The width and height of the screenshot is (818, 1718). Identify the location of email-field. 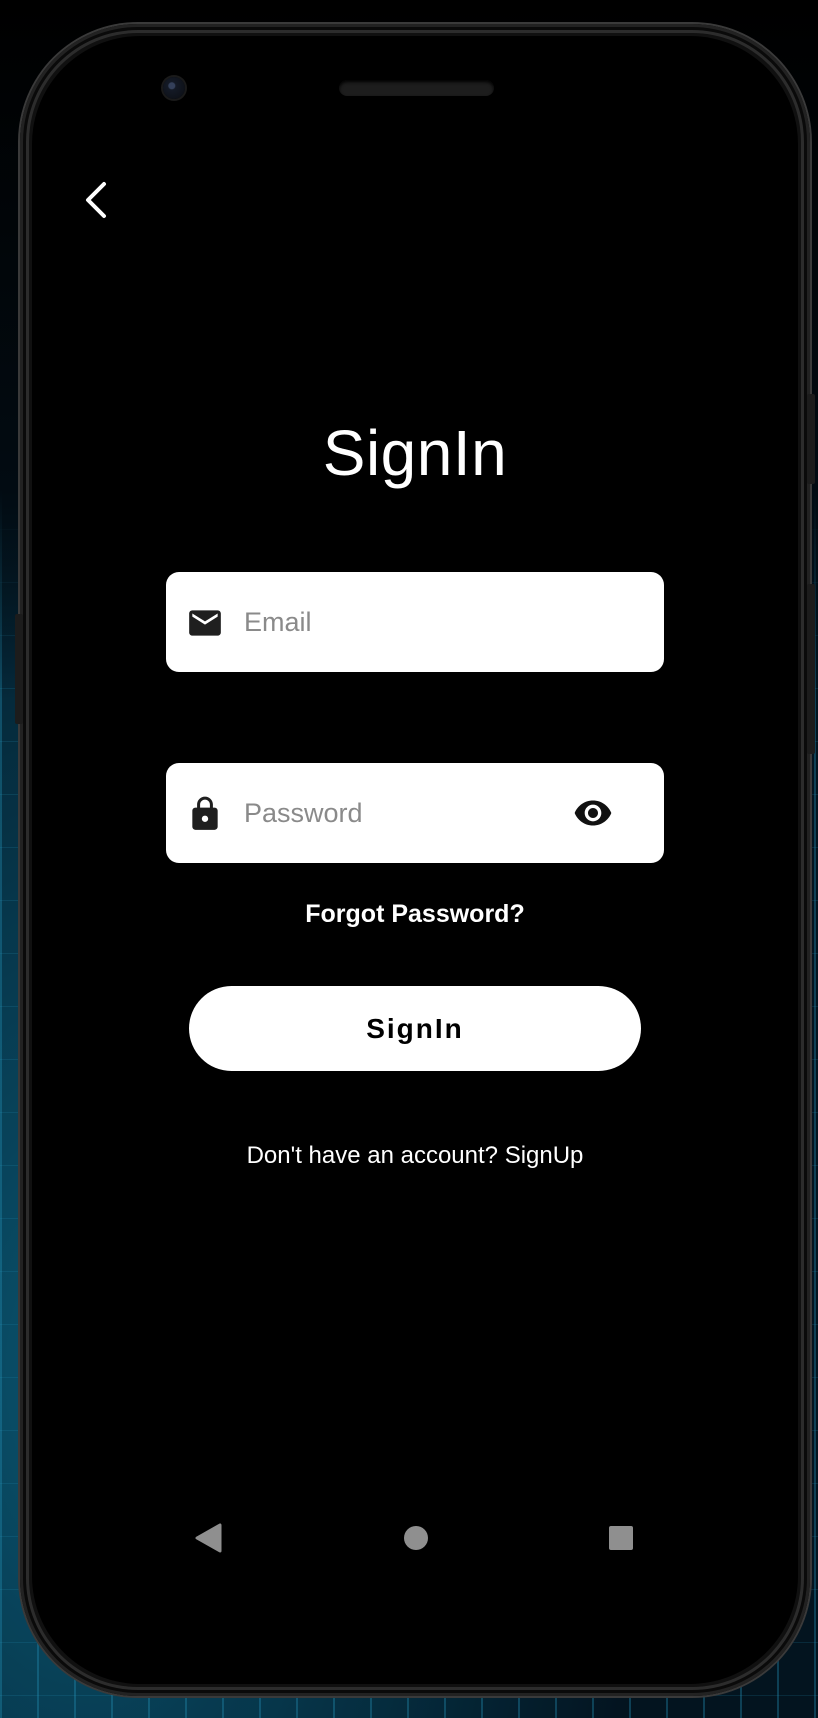
(415, 622).